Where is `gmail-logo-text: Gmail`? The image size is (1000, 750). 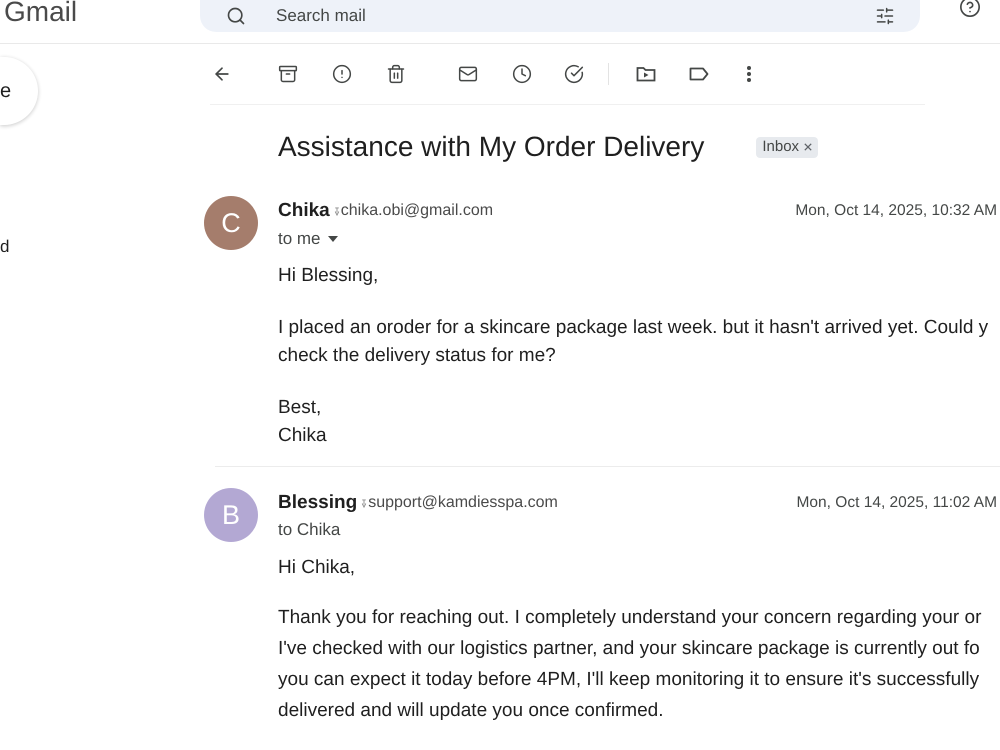
gmail-logo-text: Gmail is located at coordinates (41, 12).